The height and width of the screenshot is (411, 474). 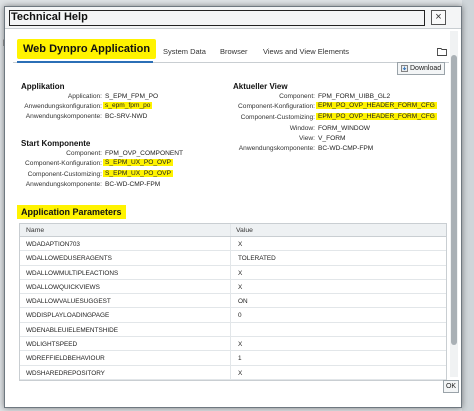 I want to click on start-value-component: FPM_OVP_COMPONENT, so click(x=144, y=153).